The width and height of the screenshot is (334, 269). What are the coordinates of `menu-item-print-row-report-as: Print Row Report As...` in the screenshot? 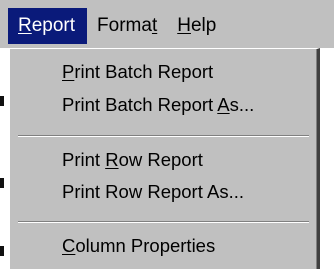 It's located at (153, 192).